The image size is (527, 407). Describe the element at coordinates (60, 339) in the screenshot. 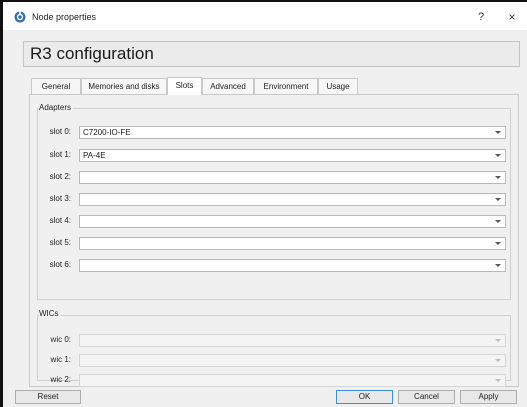

I see `wic-0-label: wic 0:` at that location.